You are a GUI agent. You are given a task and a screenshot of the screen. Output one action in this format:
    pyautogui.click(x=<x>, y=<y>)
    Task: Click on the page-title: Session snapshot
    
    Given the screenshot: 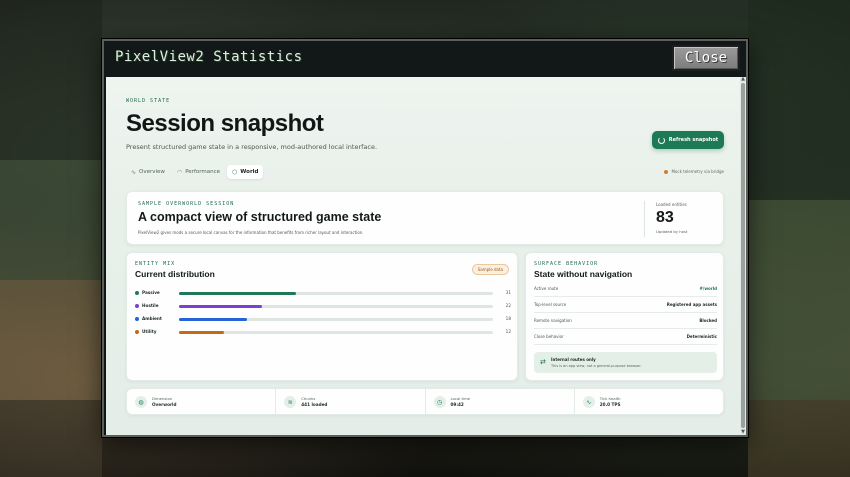 What is the action you would take?
    pyautogui.click(x=225, y=123)
    